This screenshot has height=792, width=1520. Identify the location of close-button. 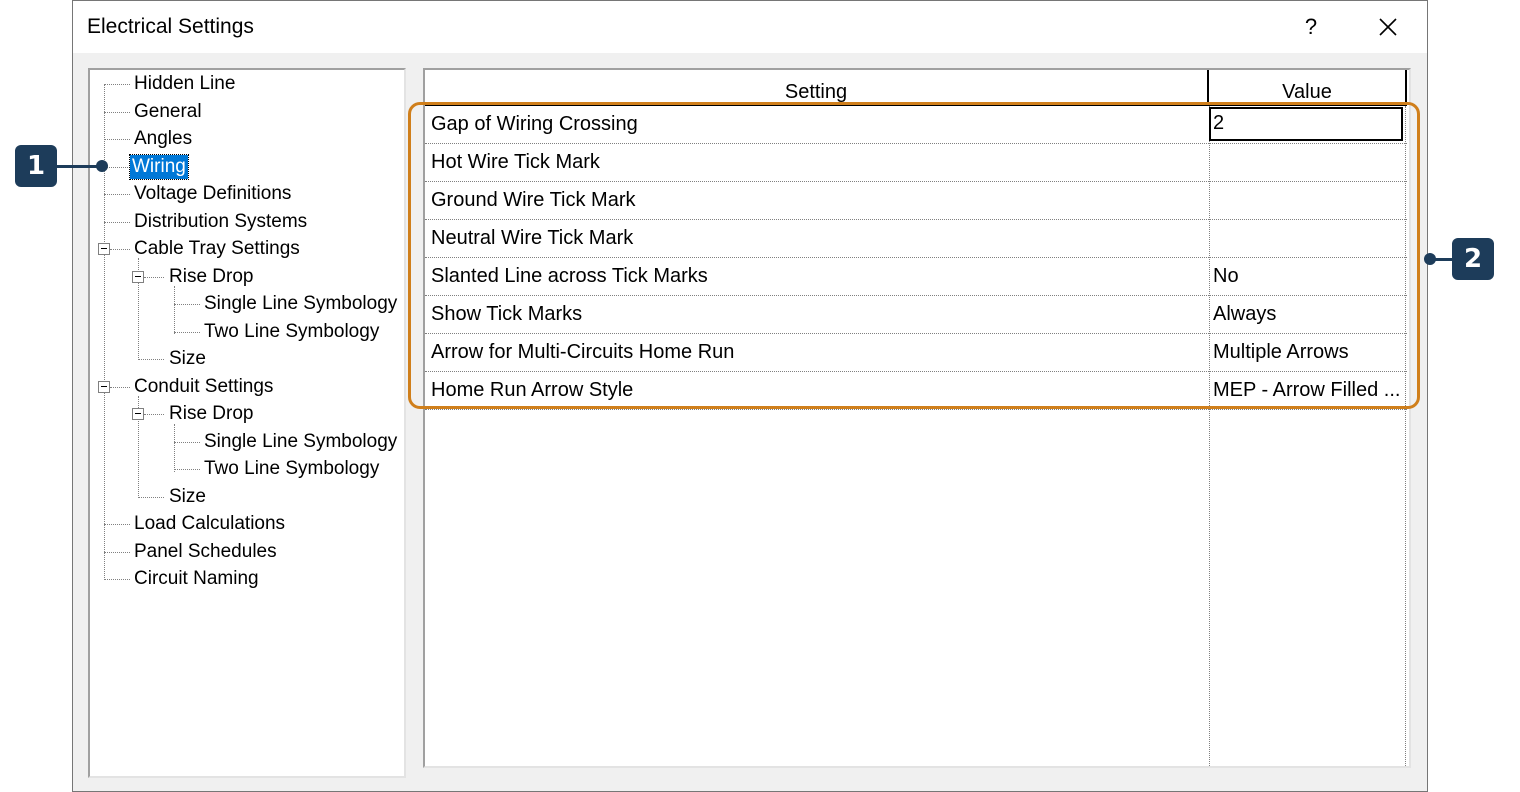
(1388, 28).